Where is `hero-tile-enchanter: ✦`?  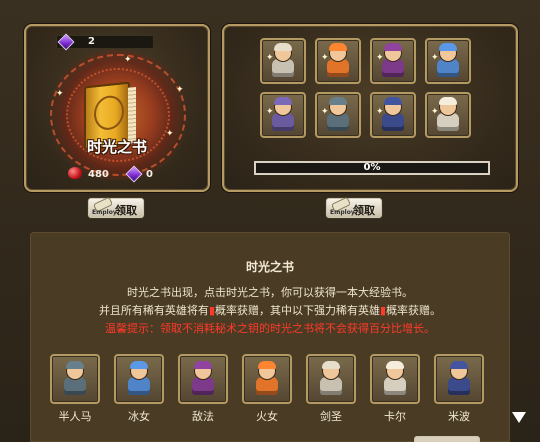 hero-tile-enchanter: ✦ is located at coordinates (393, 61).